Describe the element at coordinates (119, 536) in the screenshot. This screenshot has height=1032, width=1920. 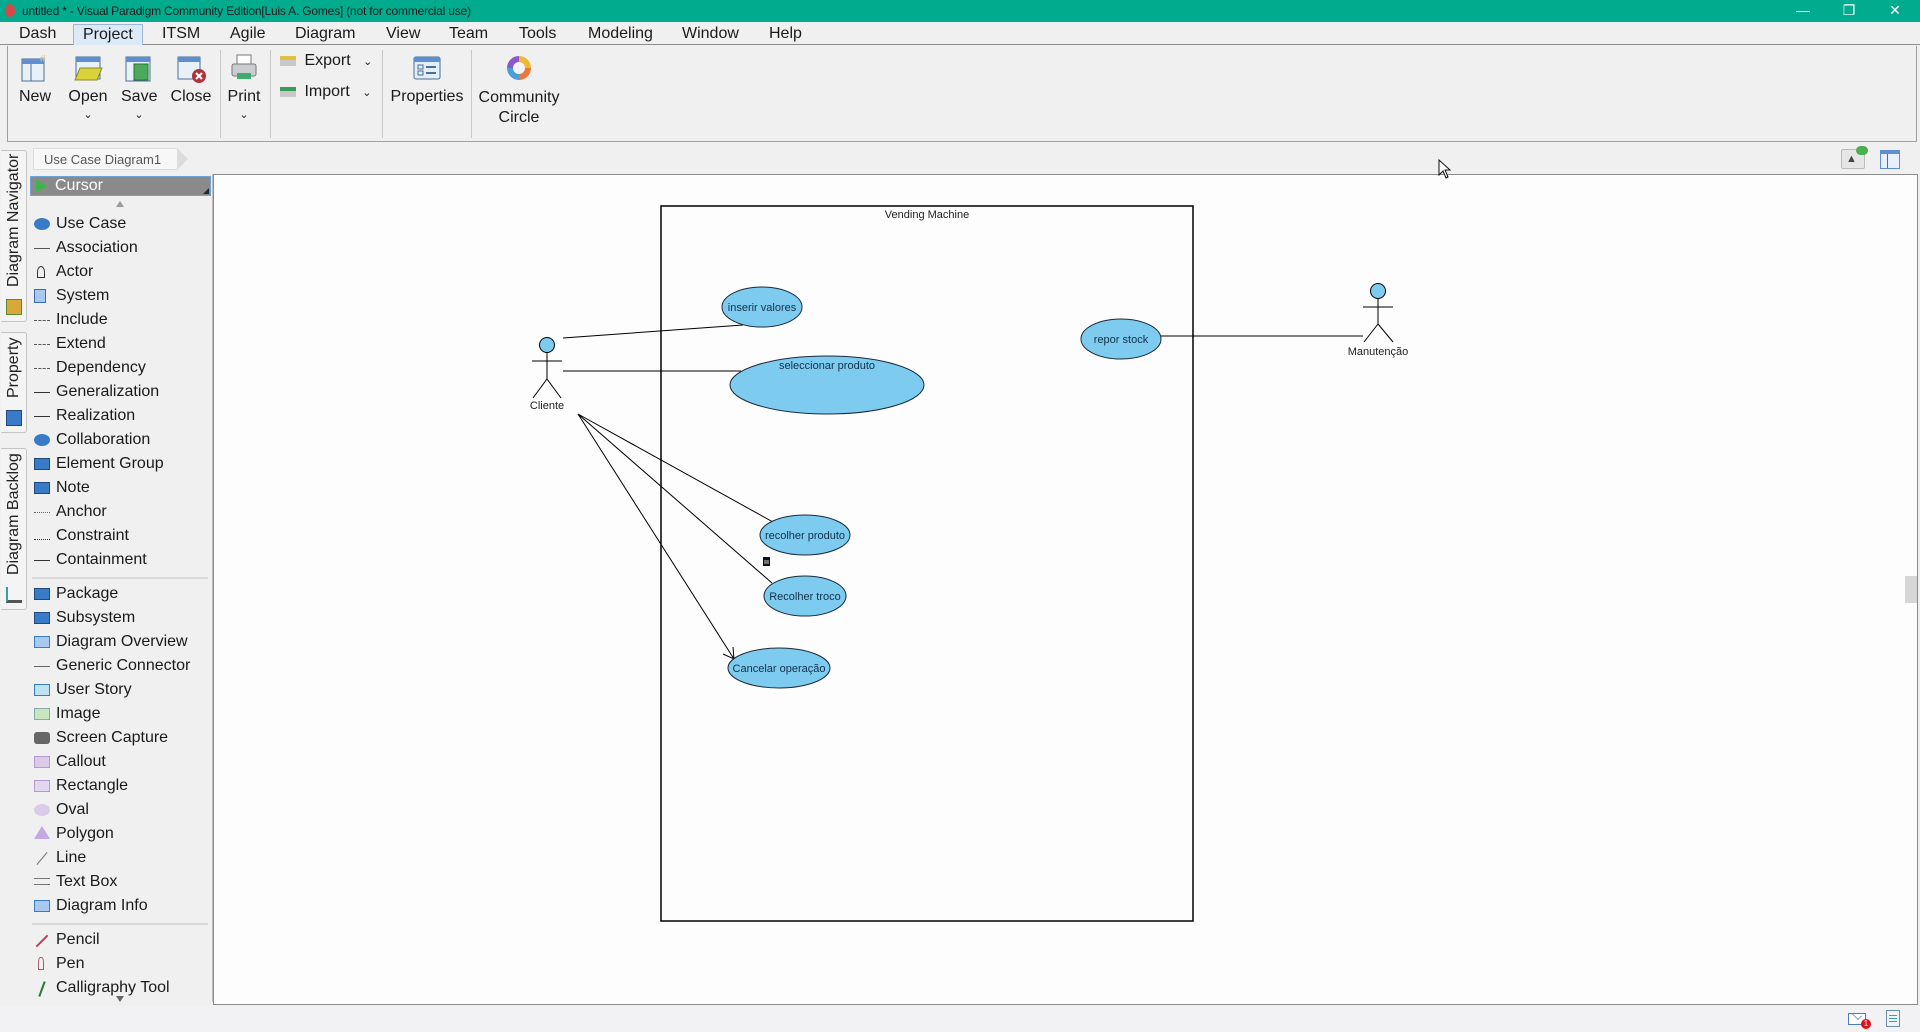
I see `palette-item-constraint: Constraint` at that location.